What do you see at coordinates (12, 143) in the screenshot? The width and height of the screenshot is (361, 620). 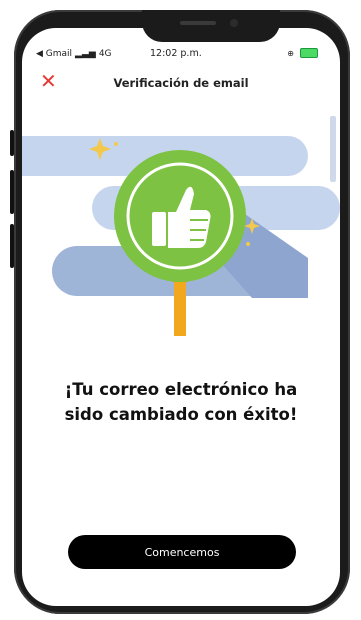 I see `mute-switch` at bounding box center [12, 143].